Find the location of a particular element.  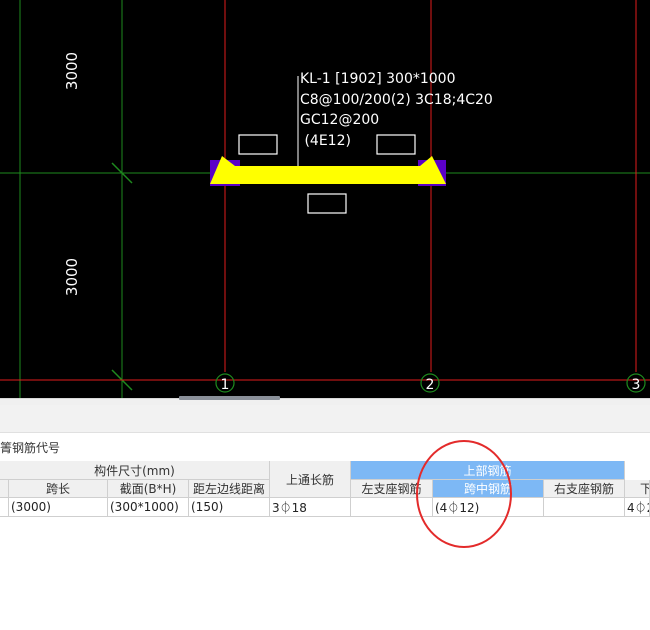

table-row-cell-index is located at coordinates (4, 507).